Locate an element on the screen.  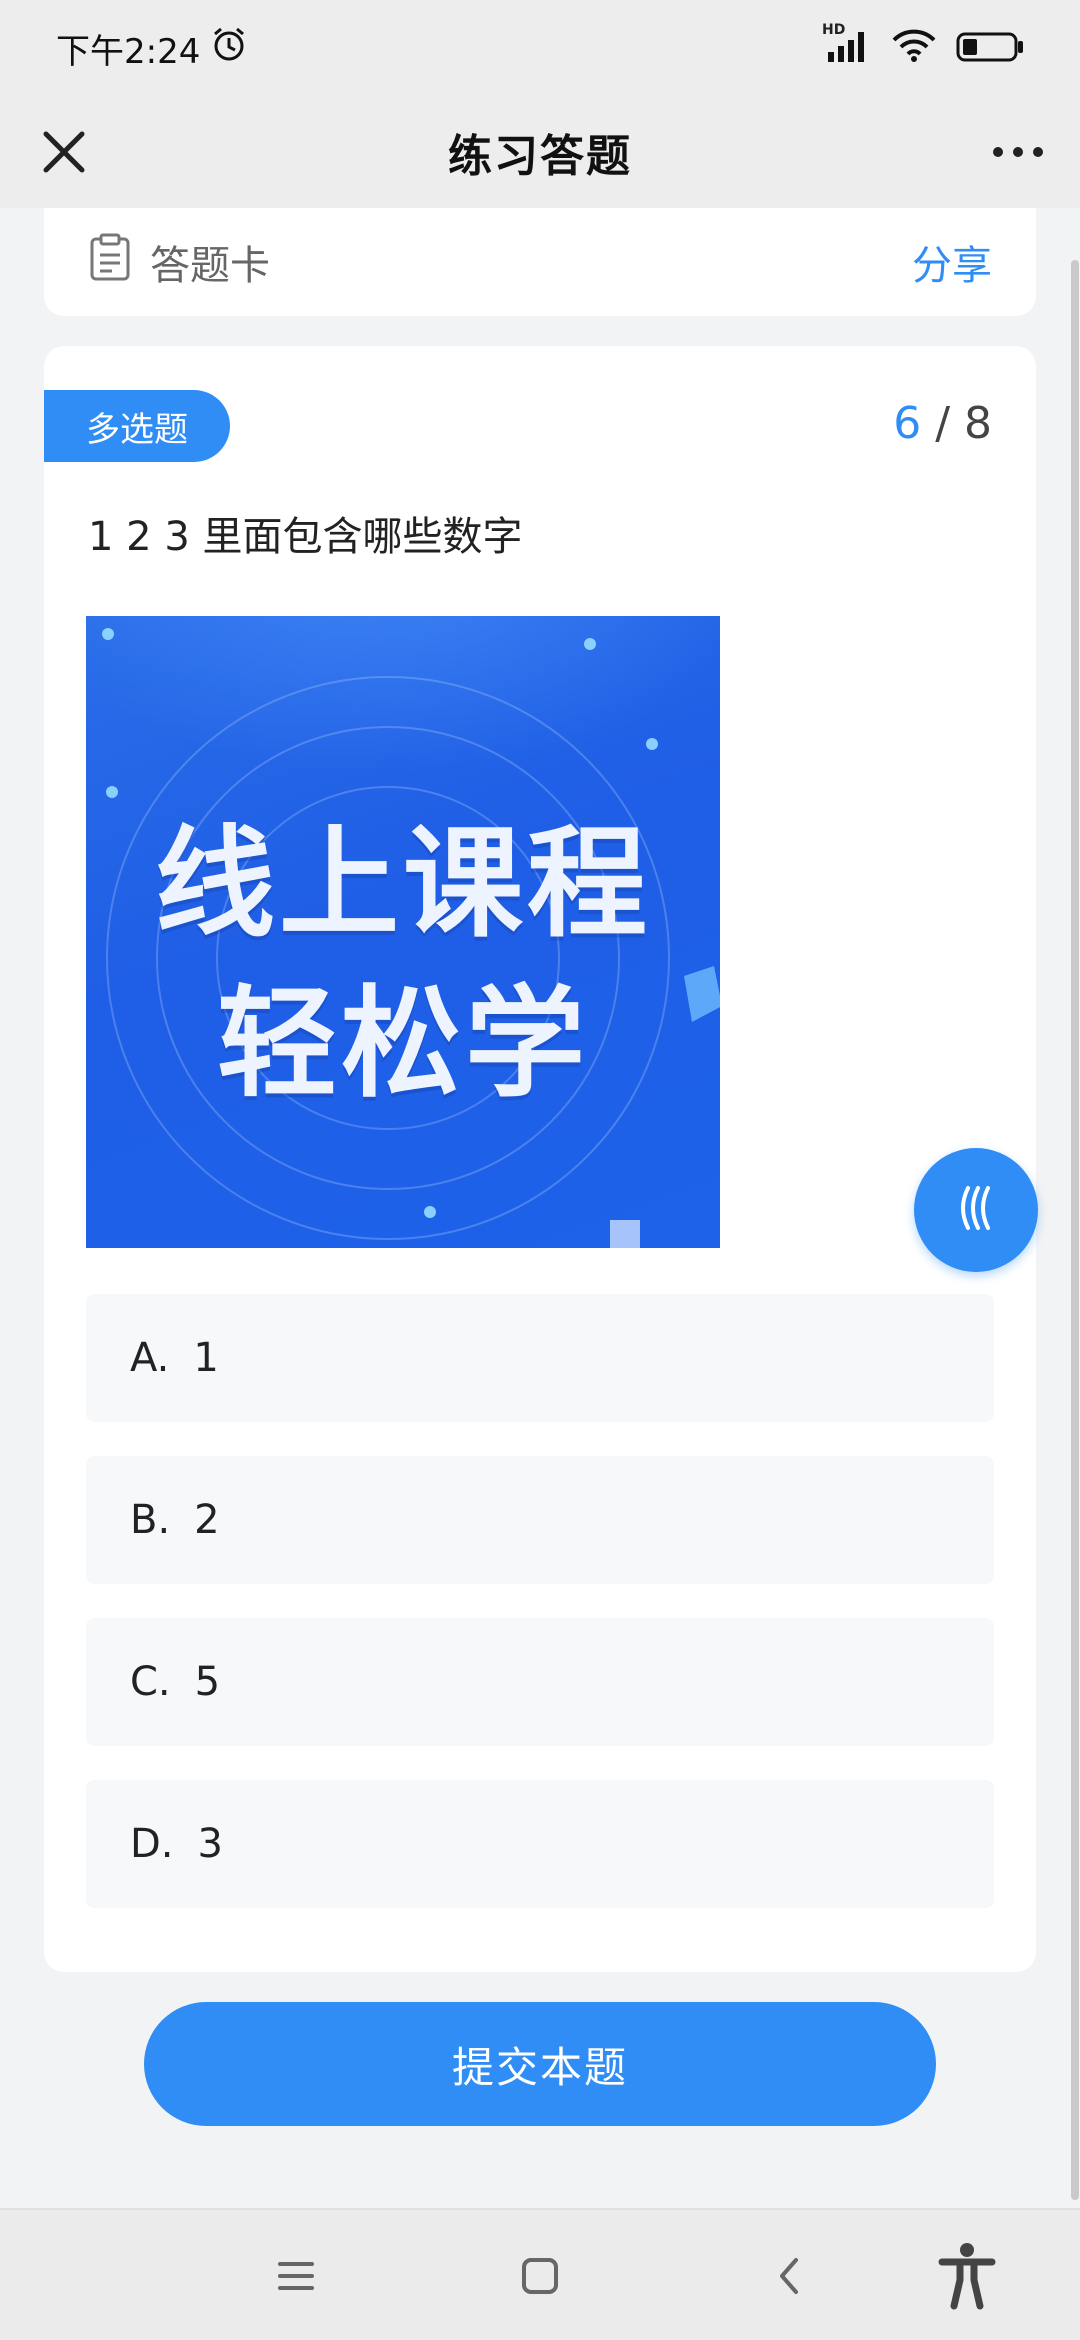
back-icon is located at coordinates (790, 2278).